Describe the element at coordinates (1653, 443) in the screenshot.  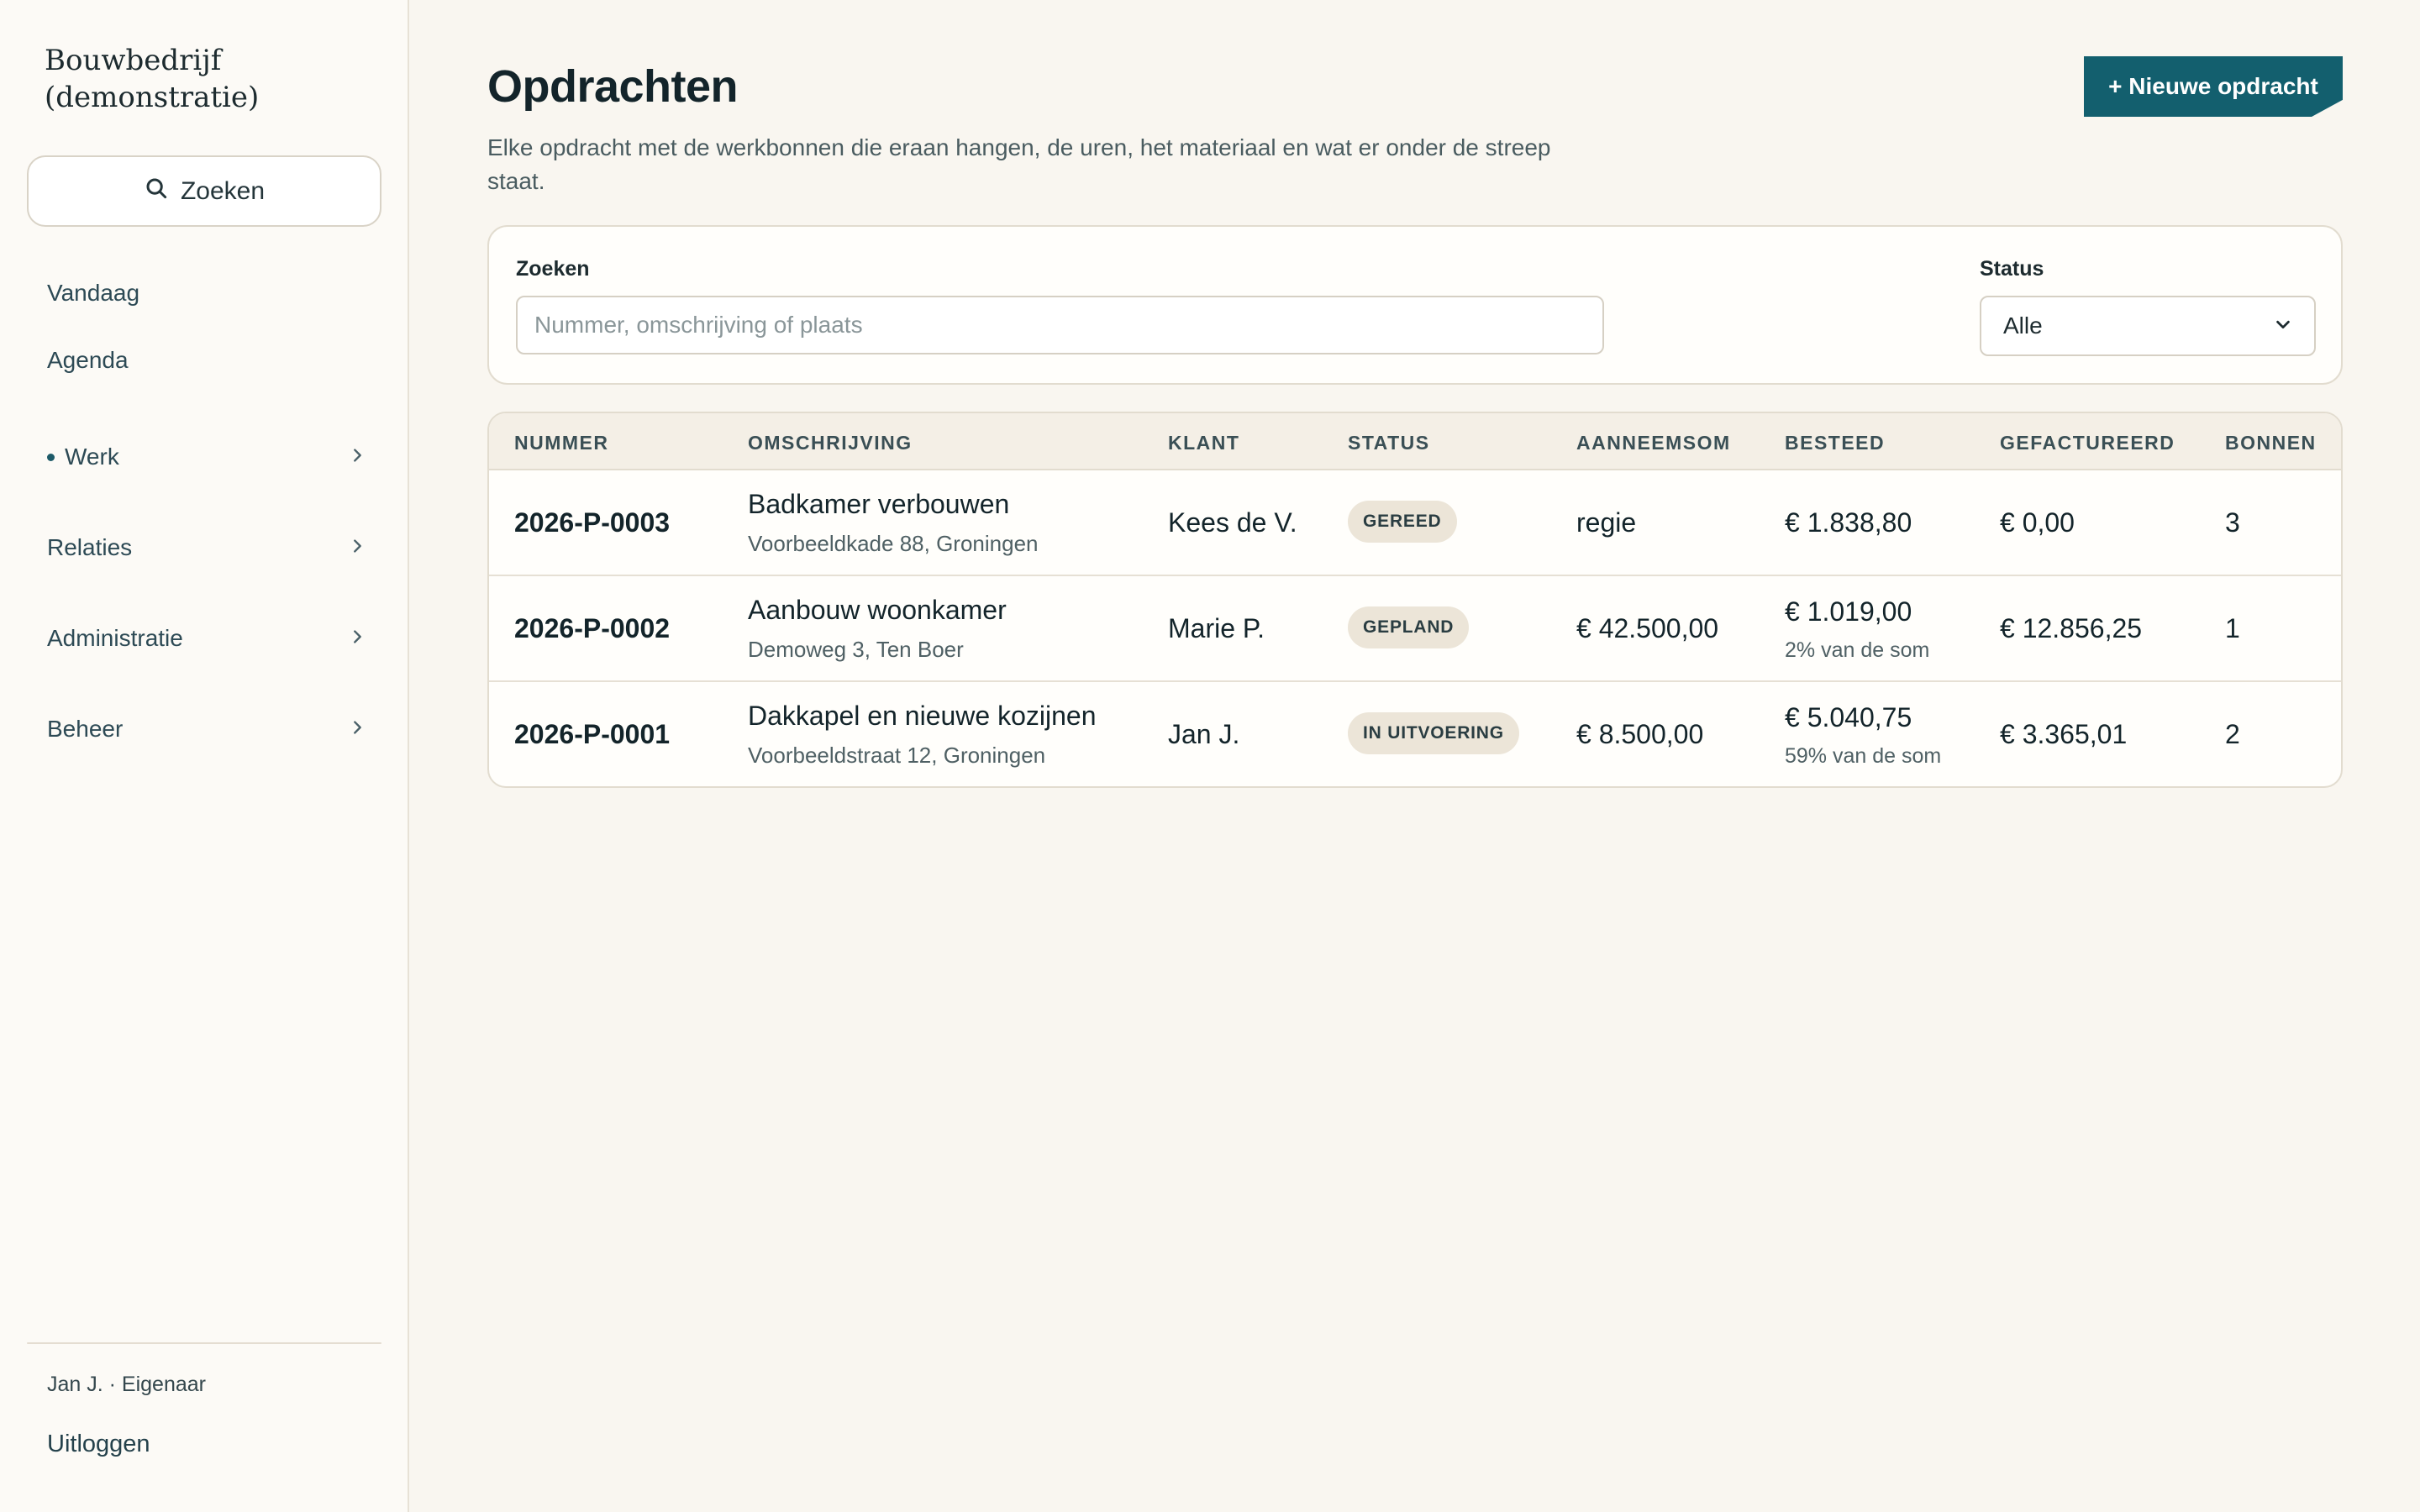
I see `column-header-aanneemsom: AANNEEMSOM` at that location.